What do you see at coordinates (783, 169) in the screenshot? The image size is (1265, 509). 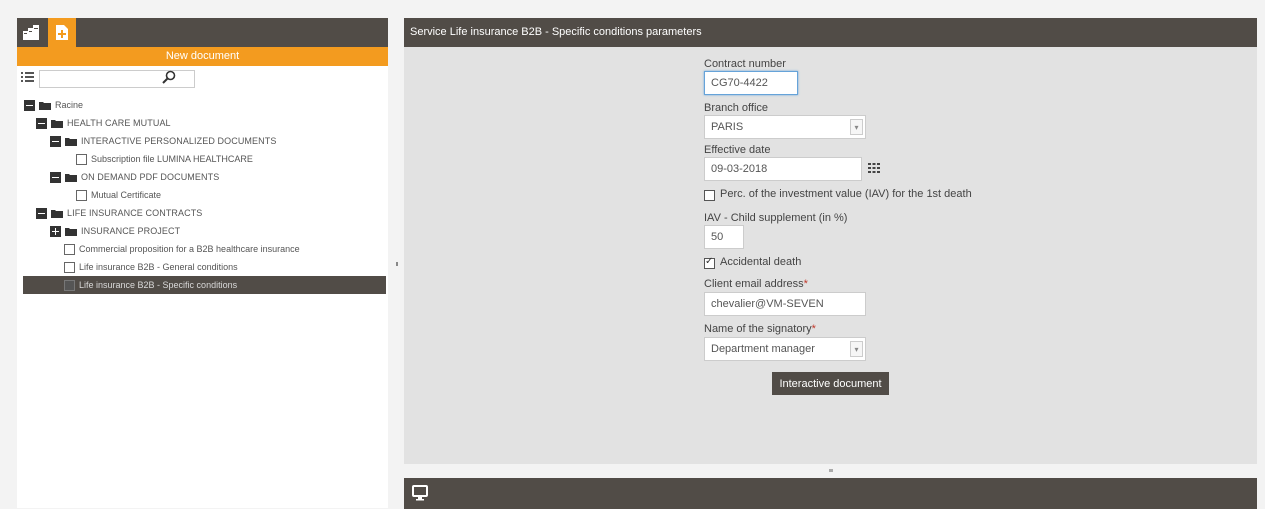 I see `effective-date-field: 09-03-2018` at bounding box center [783, 169].